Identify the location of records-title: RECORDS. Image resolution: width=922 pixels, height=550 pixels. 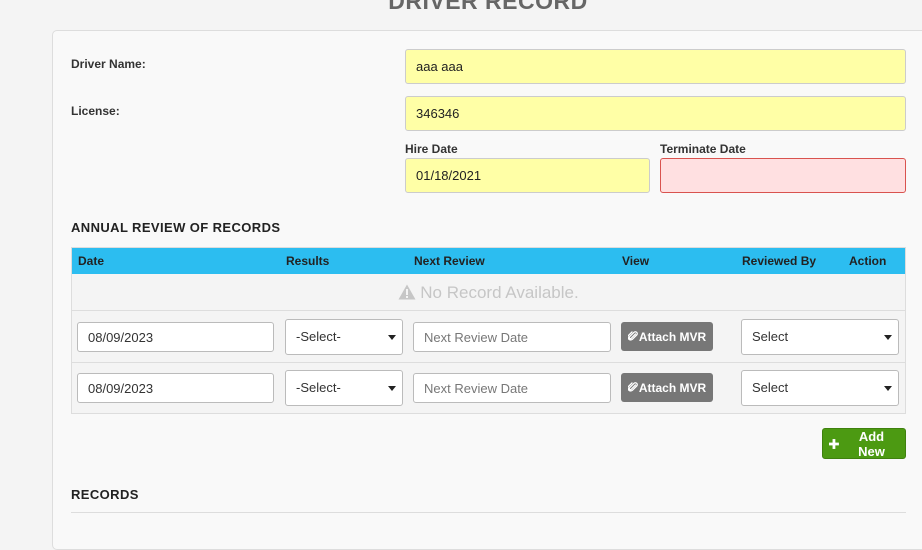
(105, 494).